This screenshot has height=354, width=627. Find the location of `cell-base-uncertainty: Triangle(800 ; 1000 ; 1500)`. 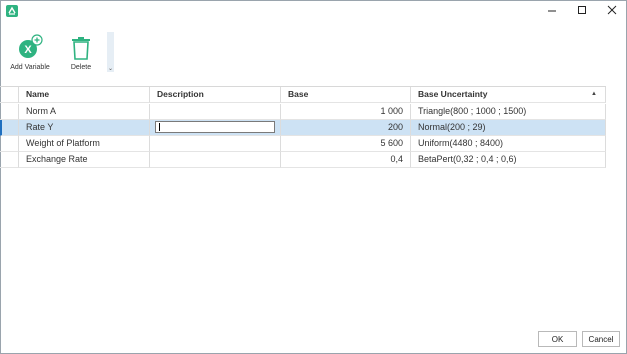

cell-base-uncertainty: Triangle(800 ; 1000 ; 1500) is located at coordinates (508, 112).